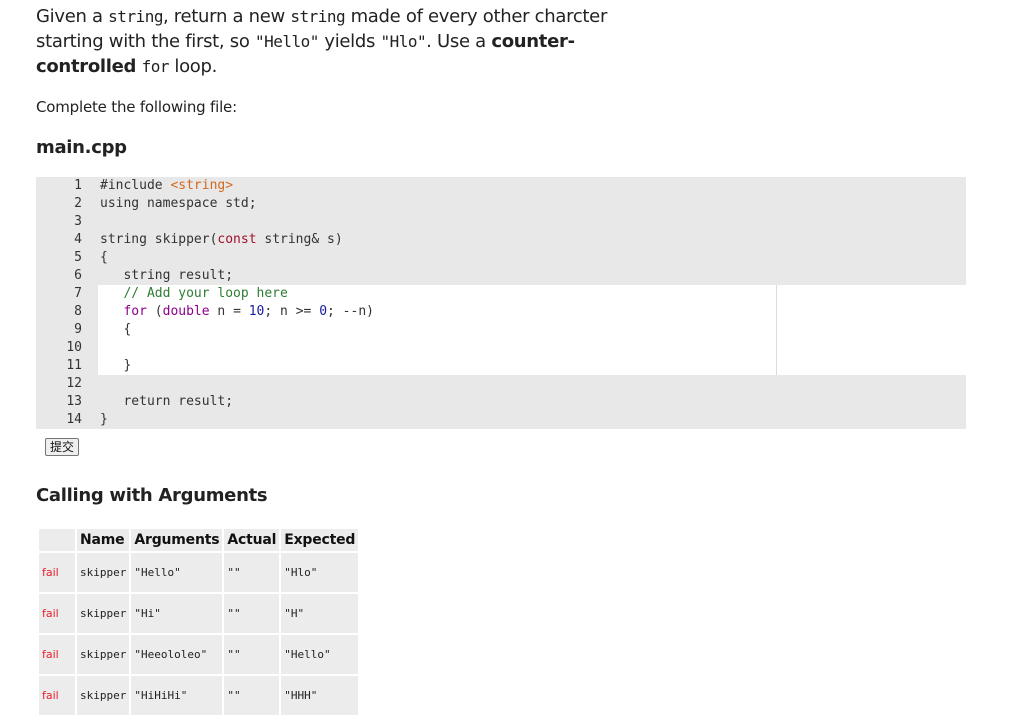 The height and width of the screenshot is (719, 1035). What do you see at coordinates (323, 311) in the screenshot?
I see `code-token: 0` at bounding box center [323, 311].